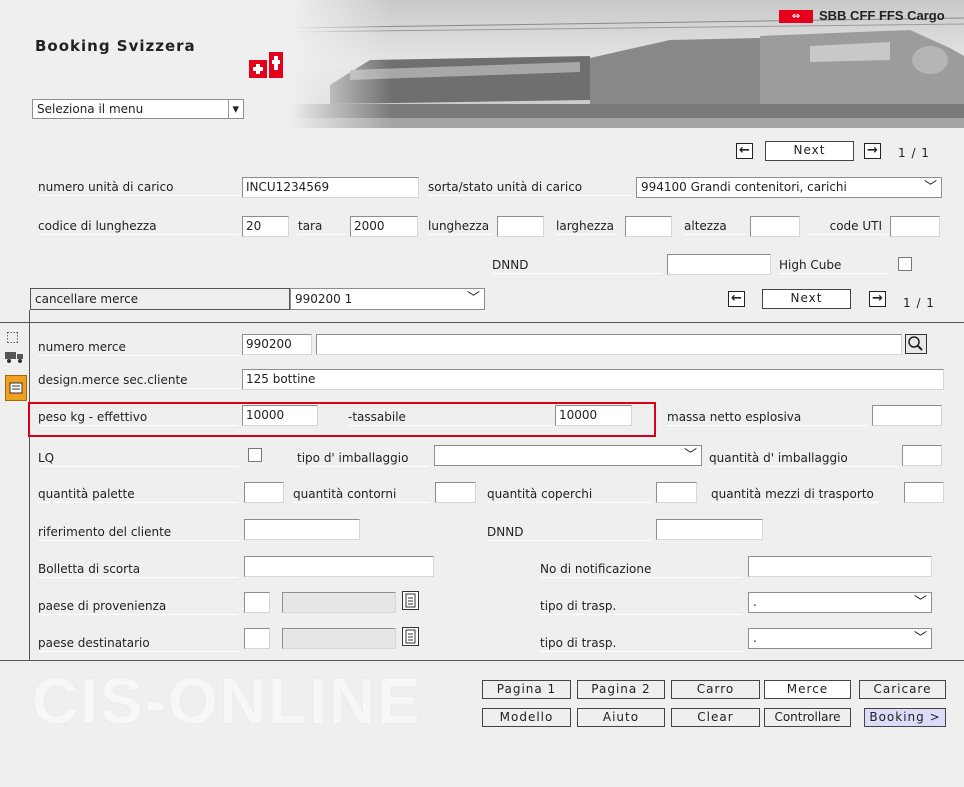 The image size is (964, 787). Describe the element at coordinates (530, 188) in the screenshot. I see `sorta-stato-label: sorta/stato unità di carico` at that location.